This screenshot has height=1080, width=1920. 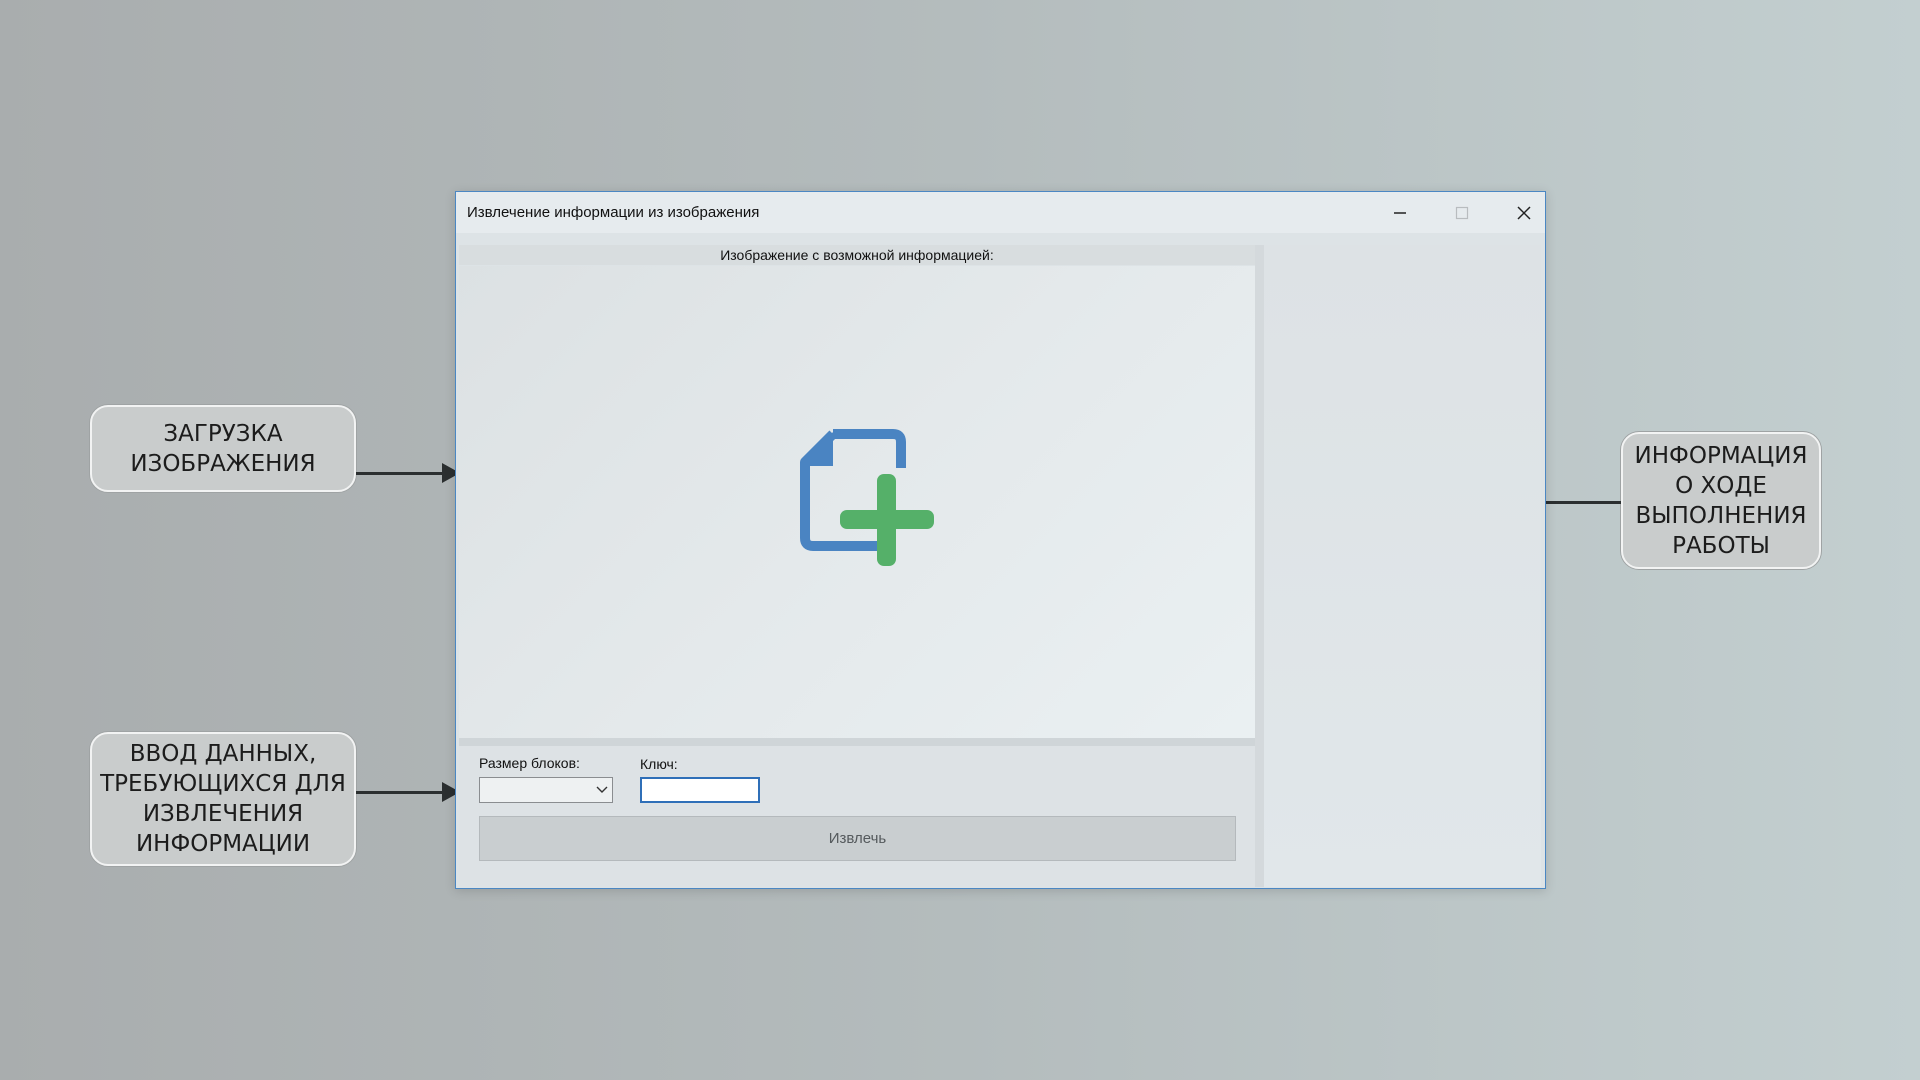 I want to click on chevron-down-icon, so click(x=602, y=789).